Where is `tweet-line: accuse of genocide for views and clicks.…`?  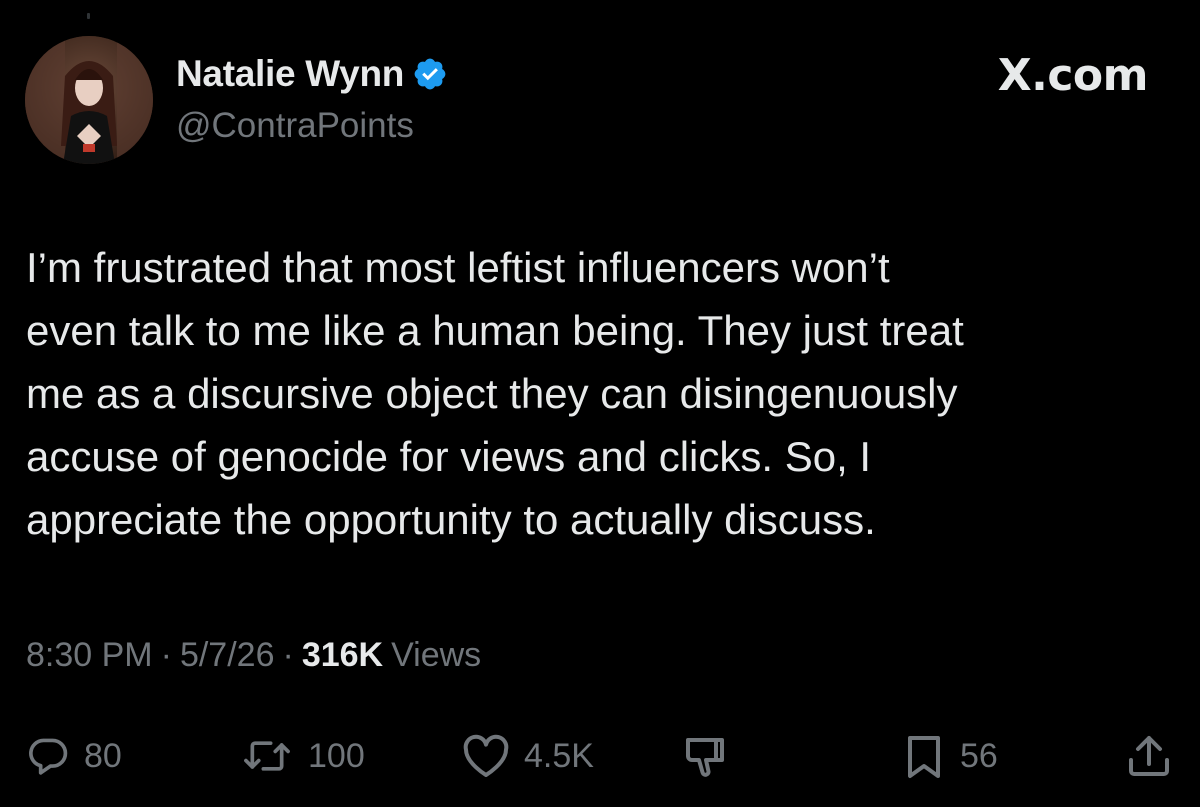
tweet-line: accuse of genocide for views and clicks.… is located at coordinates (449, 456).